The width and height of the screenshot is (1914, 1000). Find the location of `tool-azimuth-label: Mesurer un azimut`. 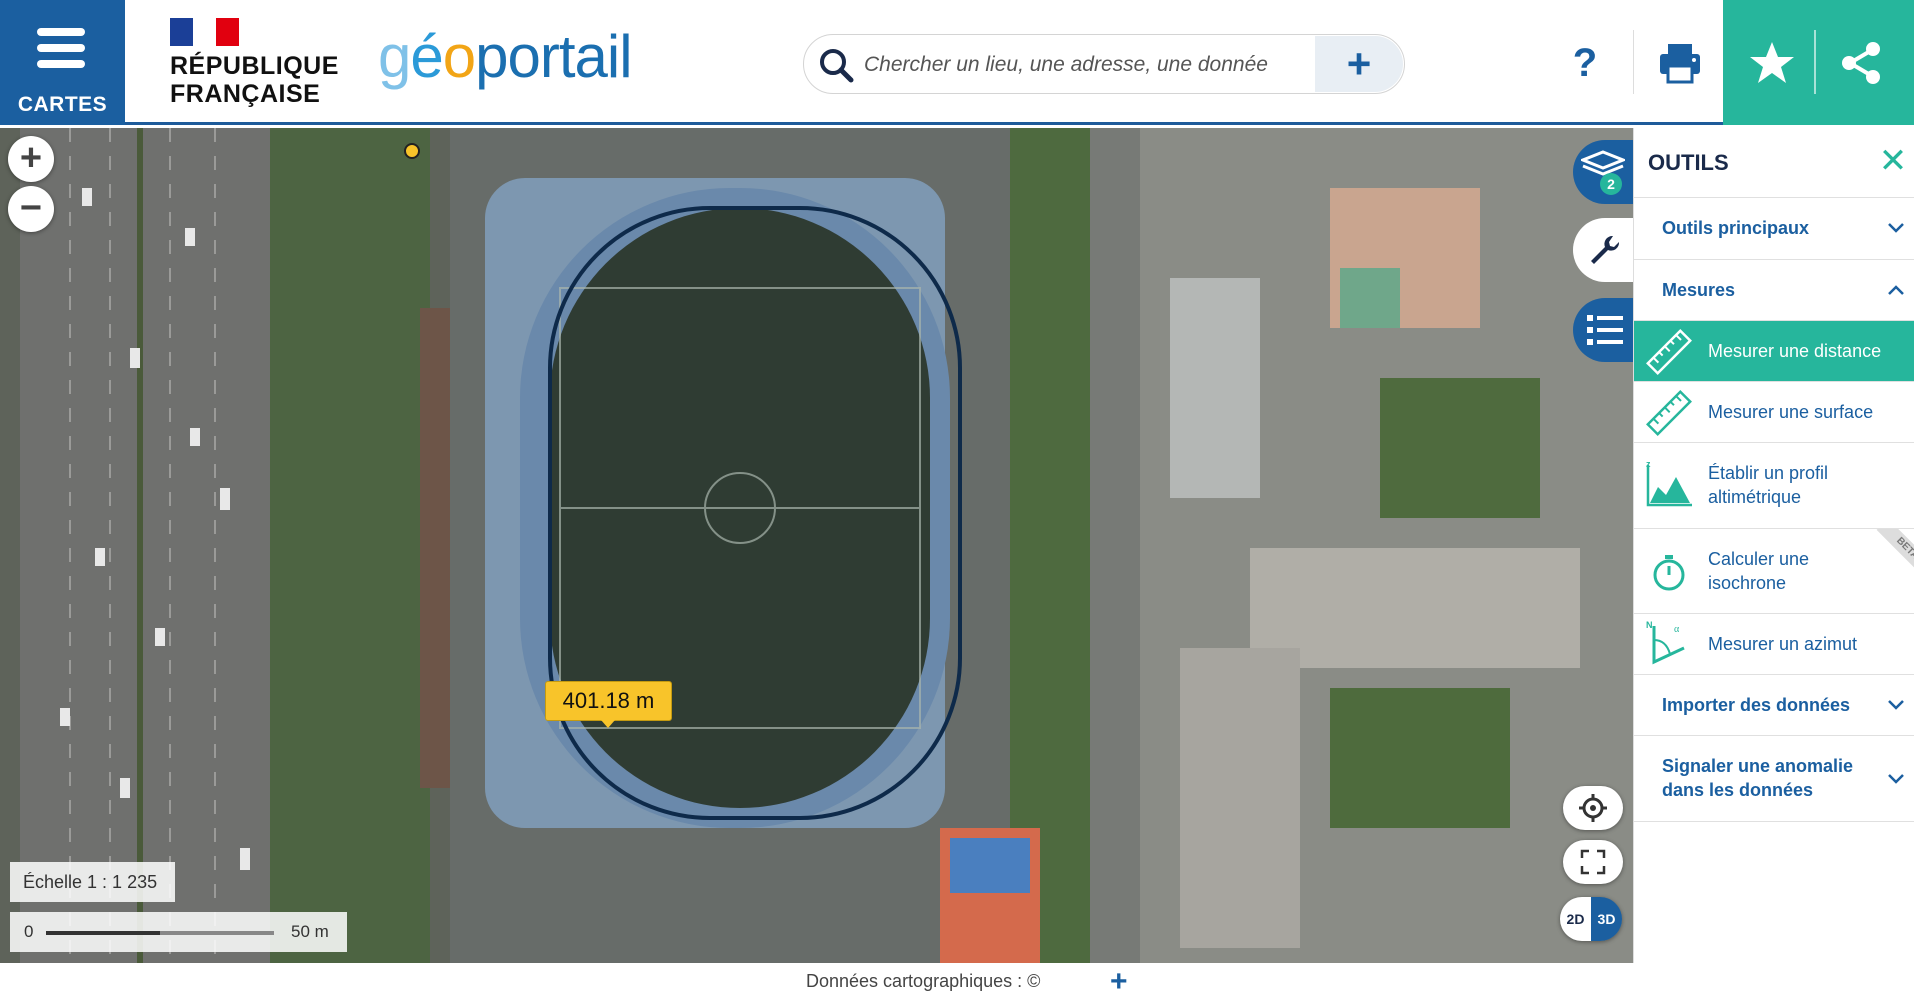

tool-azimuth-label: Mesurer un azimut is located at coordinates (1783, 644).